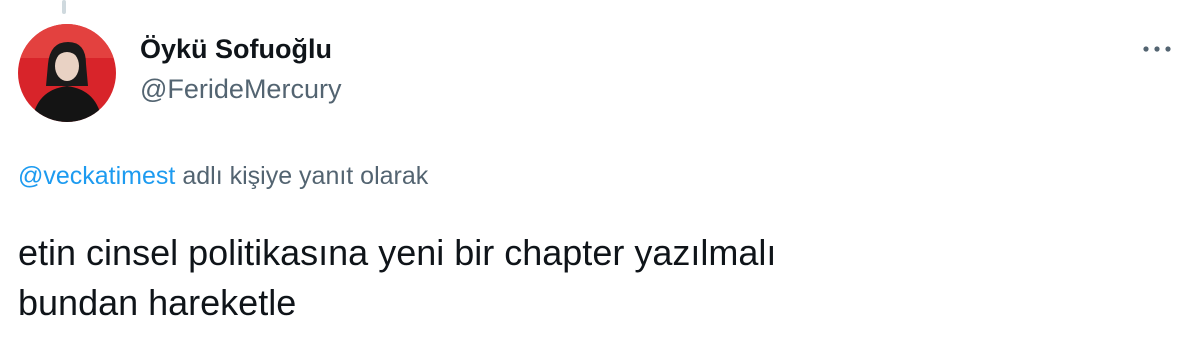 The image size is (1200, 345). I want to click on tweet-text-line: bundan hareketle, so click(157, 302).